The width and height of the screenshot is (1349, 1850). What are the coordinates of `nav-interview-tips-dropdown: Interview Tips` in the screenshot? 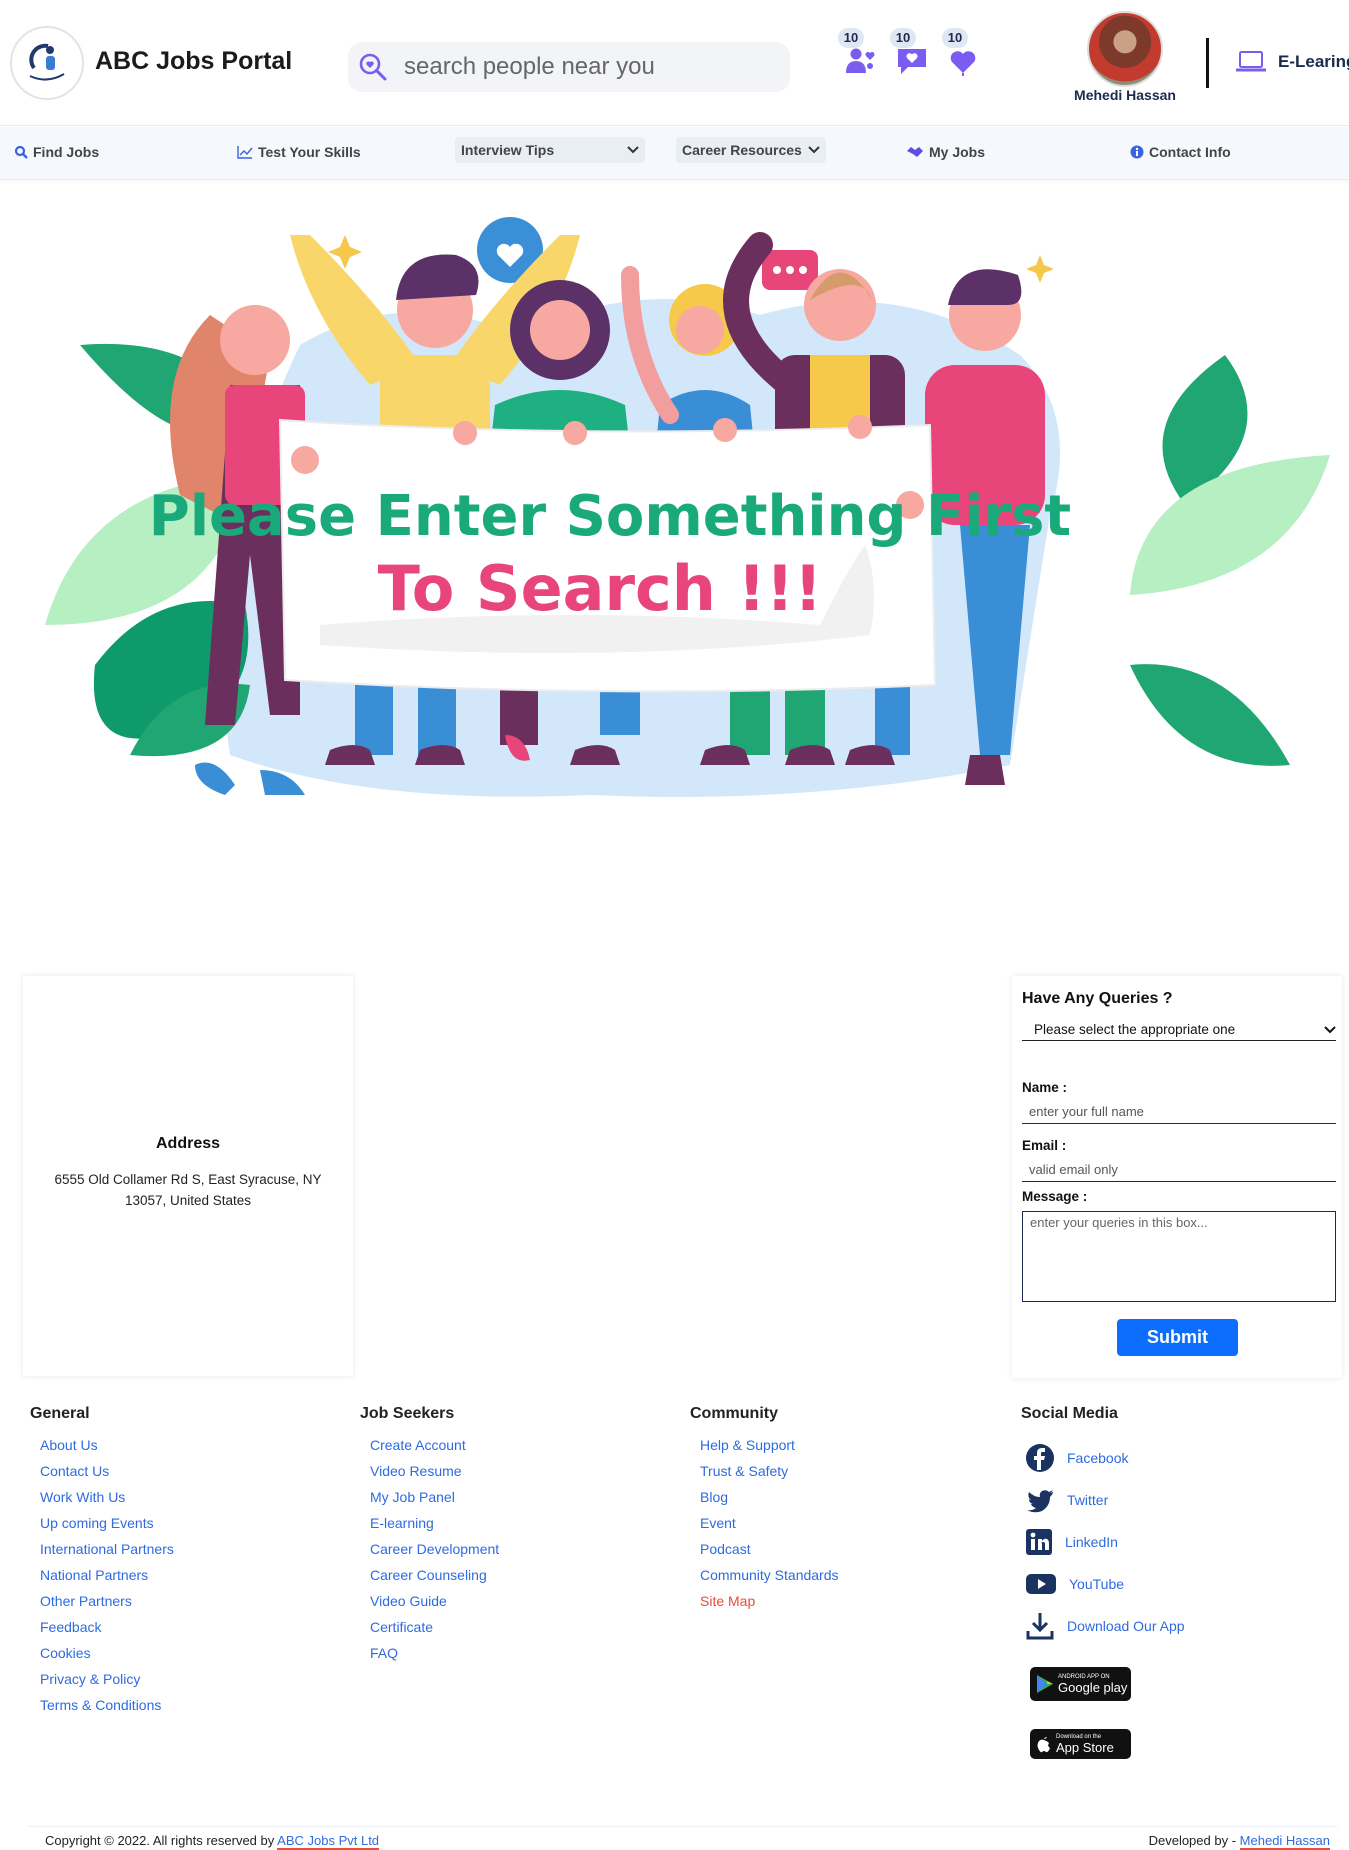 It's located at (550, 150).